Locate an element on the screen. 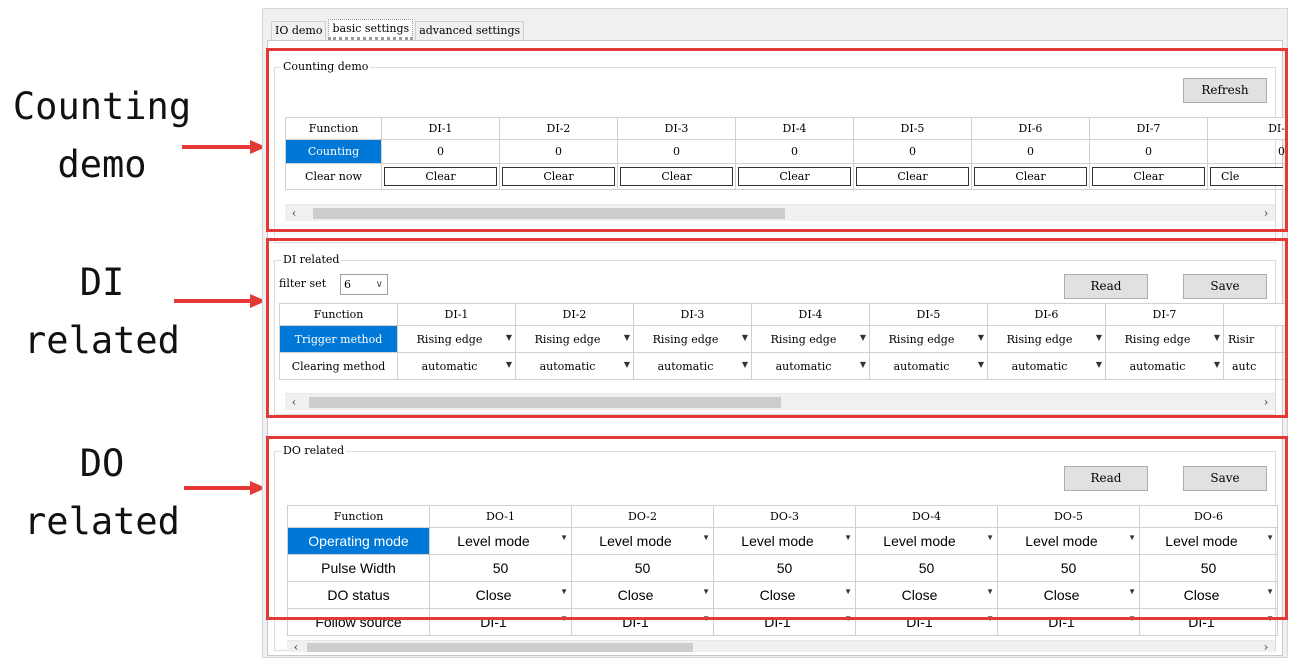  di-read-button: Read is located at coordinates (1106, 286).